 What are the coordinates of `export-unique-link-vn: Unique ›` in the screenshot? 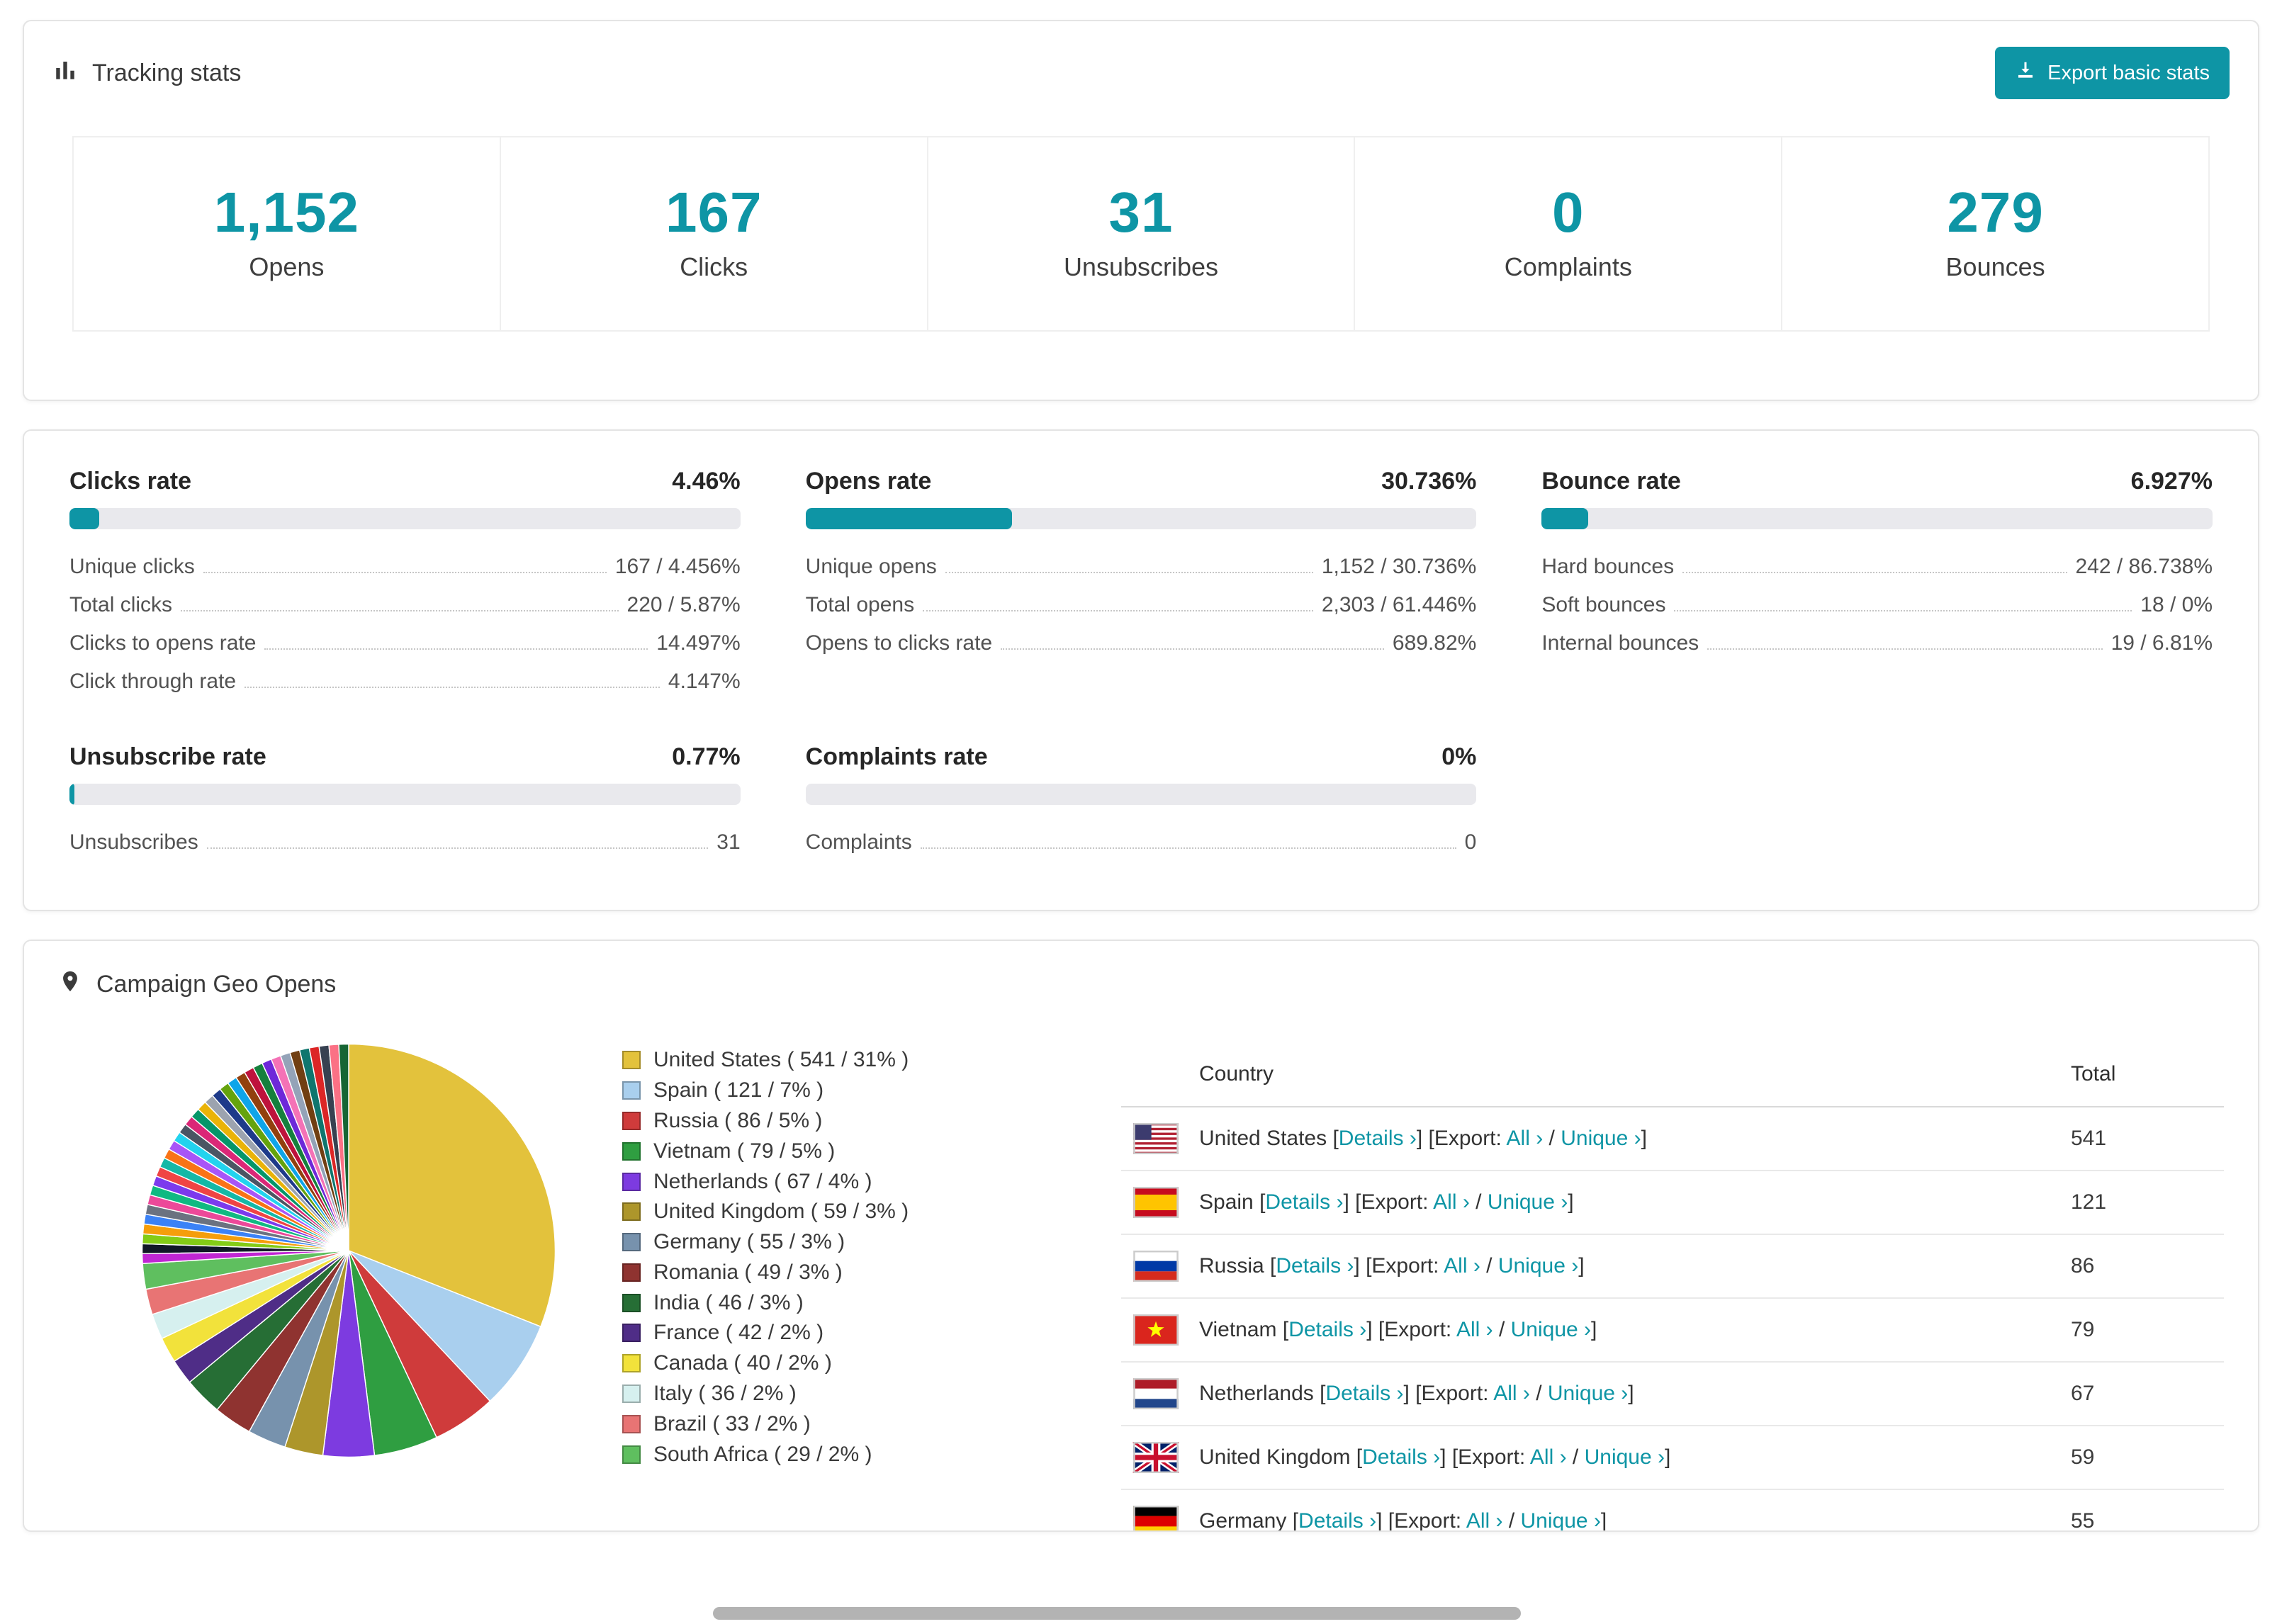 It's located at (1551, 1329).